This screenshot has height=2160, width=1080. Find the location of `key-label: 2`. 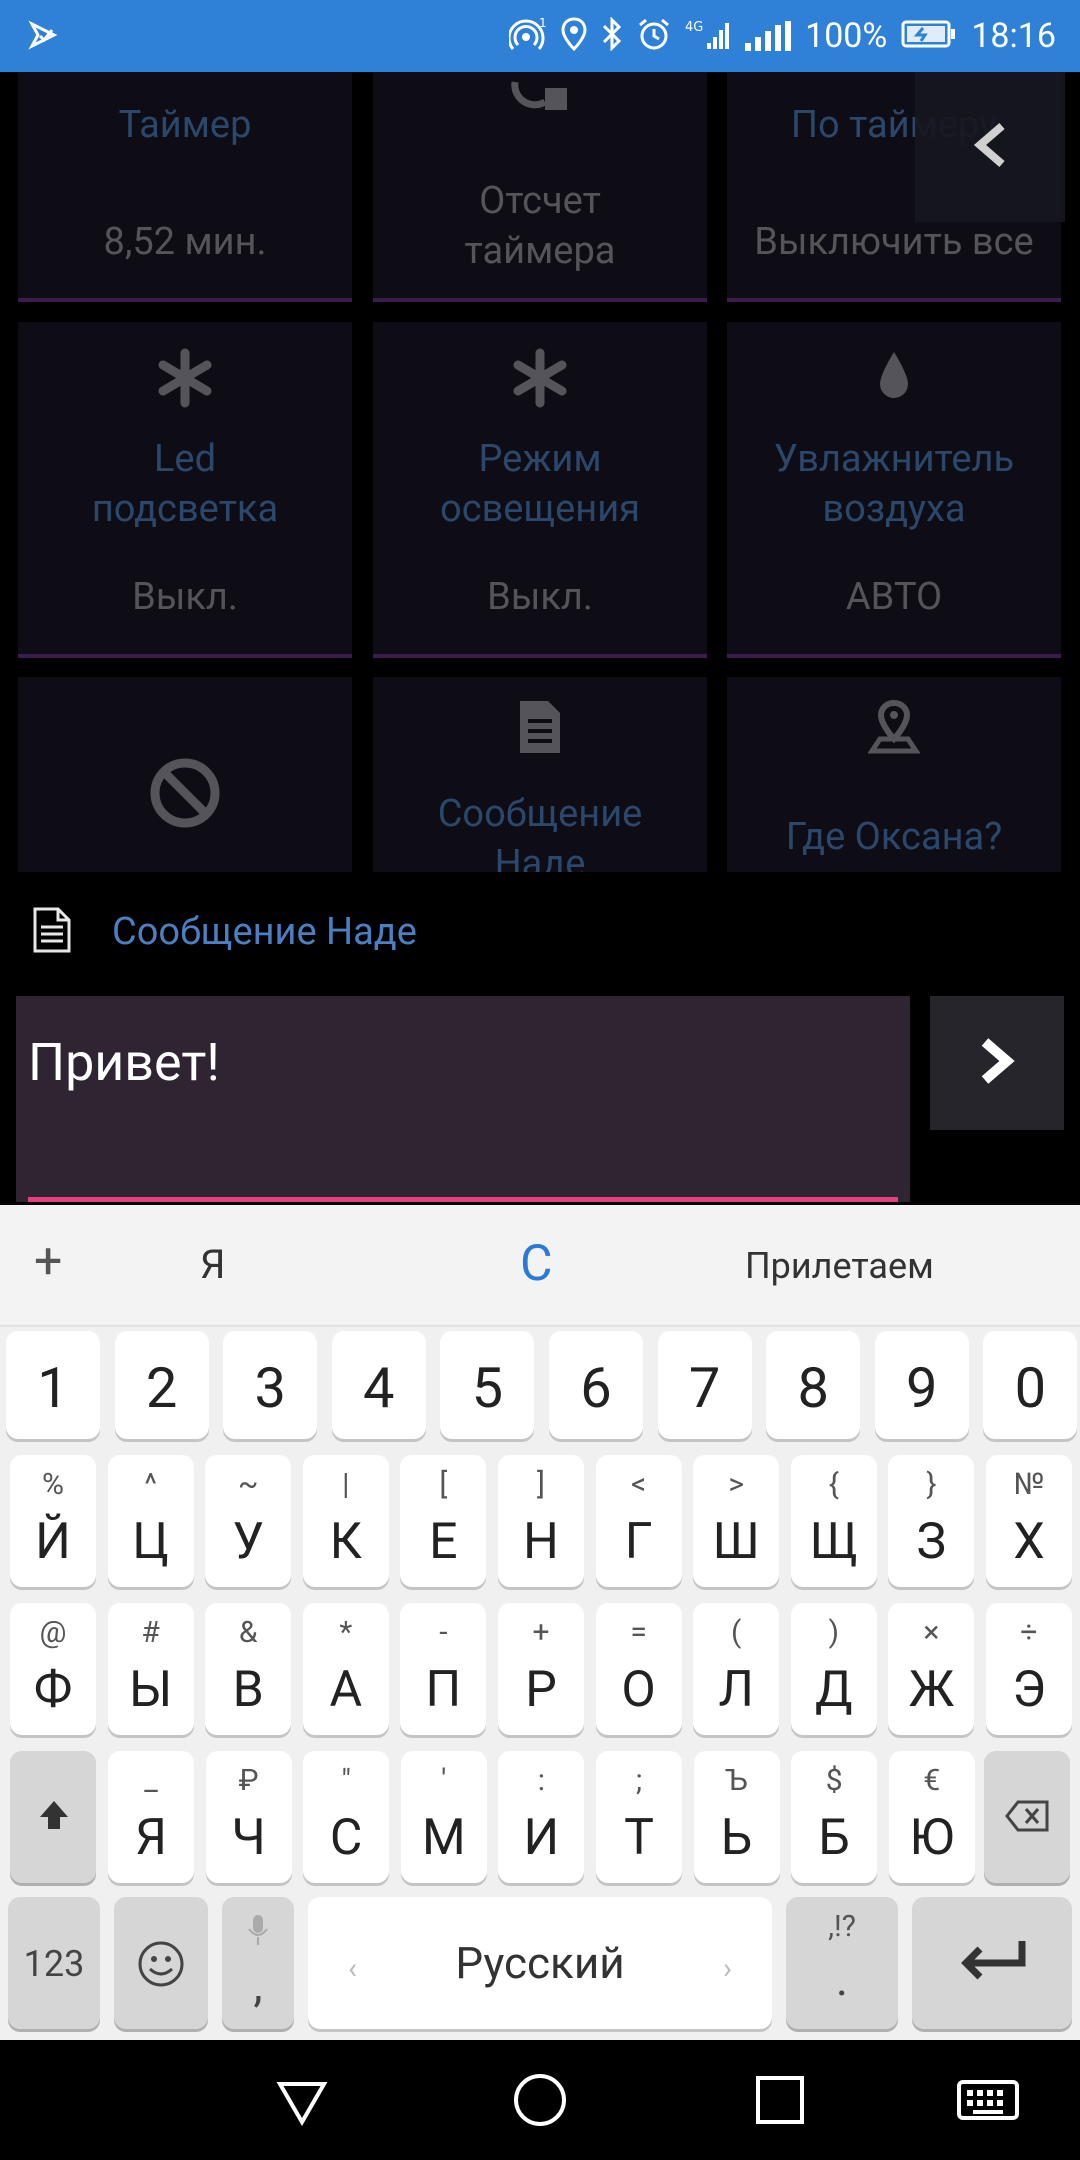

key-label: 2 is located at coordinates (161, 1388).